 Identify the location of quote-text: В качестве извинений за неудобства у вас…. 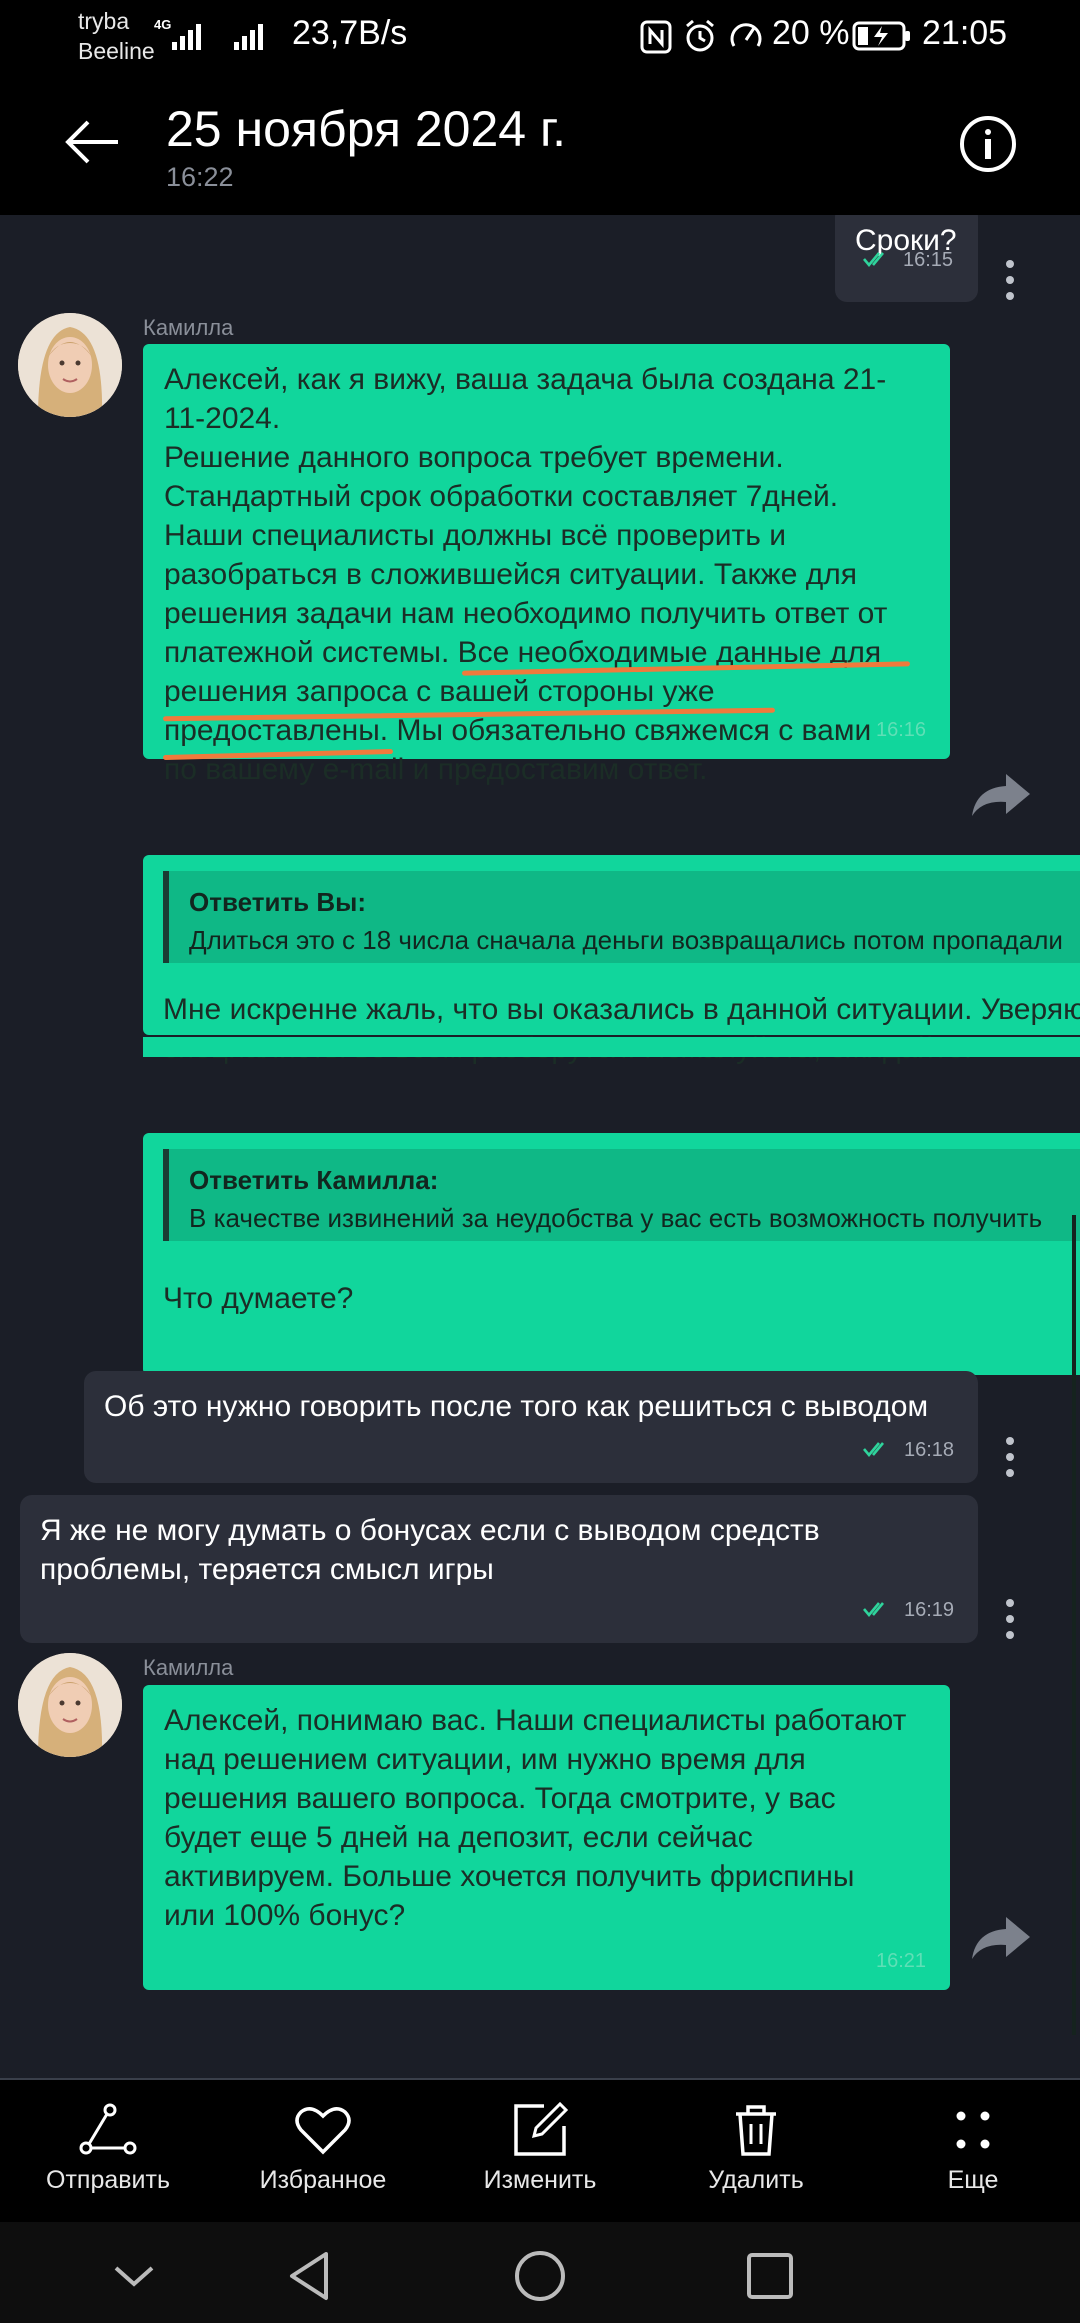
(616, 1218).